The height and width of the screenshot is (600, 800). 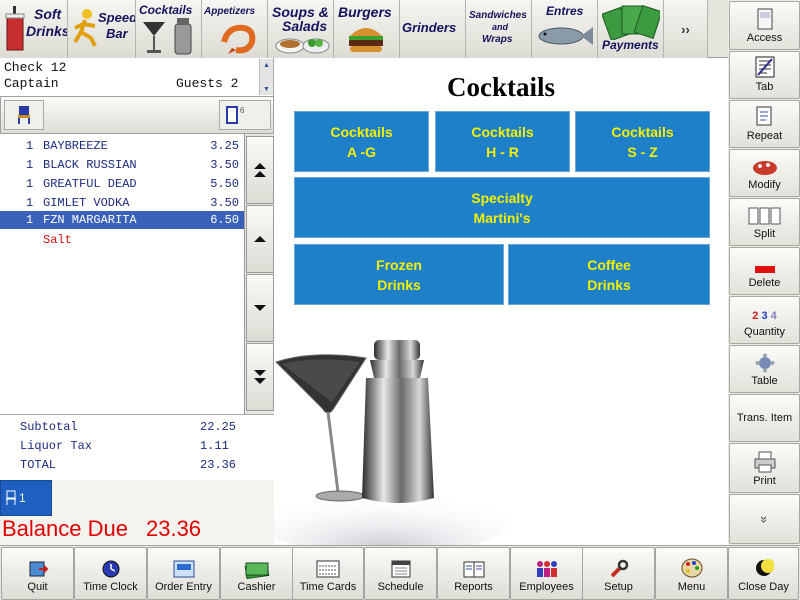 What do you see at coordinates (546, 569) in the screenshot?
I see `employees-icon` at bounding box center [546, 569].